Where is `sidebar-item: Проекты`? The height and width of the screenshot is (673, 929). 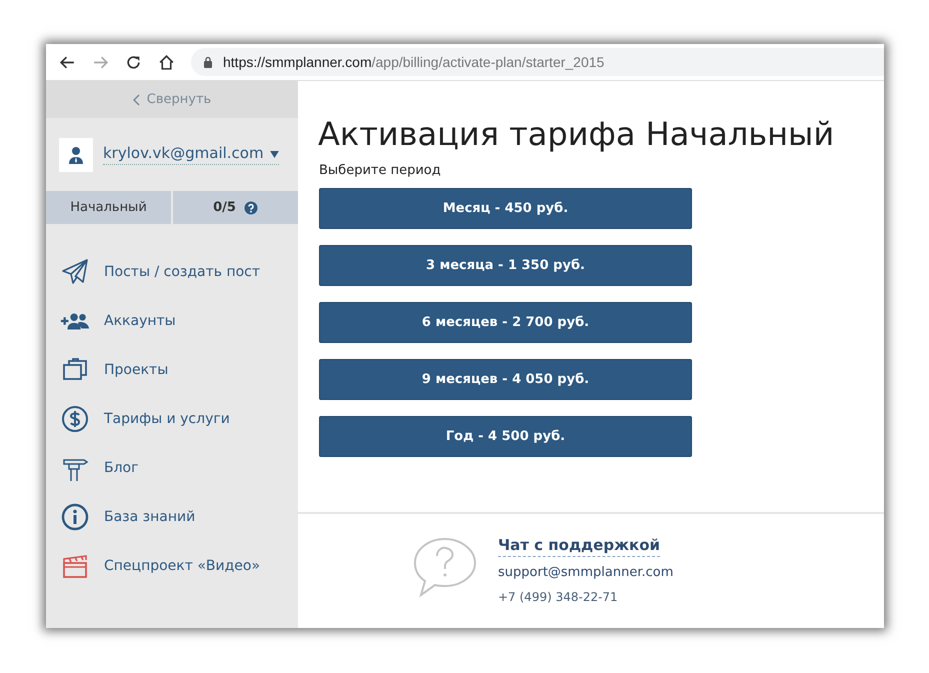
sidebar-item: Проекты is located at coordinates (172, 369).